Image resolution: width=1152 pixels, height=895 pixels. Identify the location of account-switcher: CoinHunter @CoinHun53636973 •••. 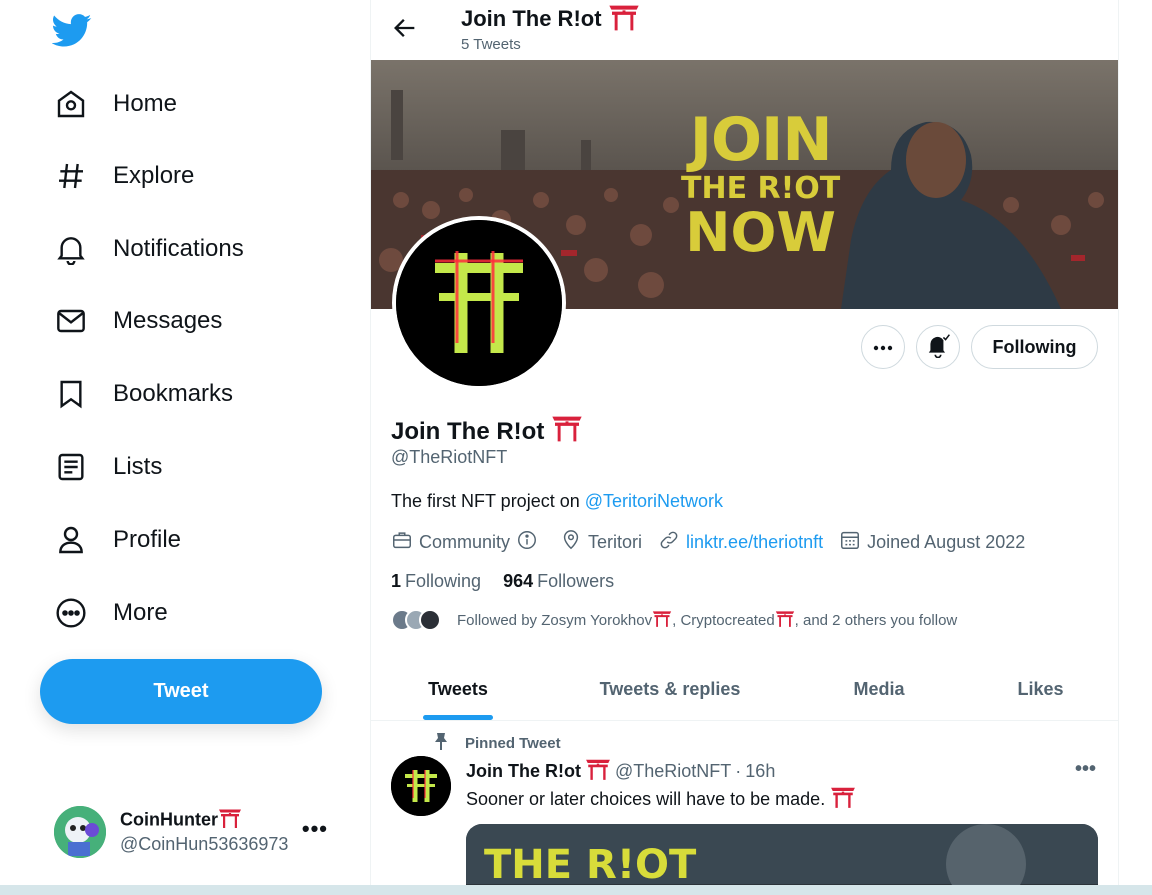
(199, 832).